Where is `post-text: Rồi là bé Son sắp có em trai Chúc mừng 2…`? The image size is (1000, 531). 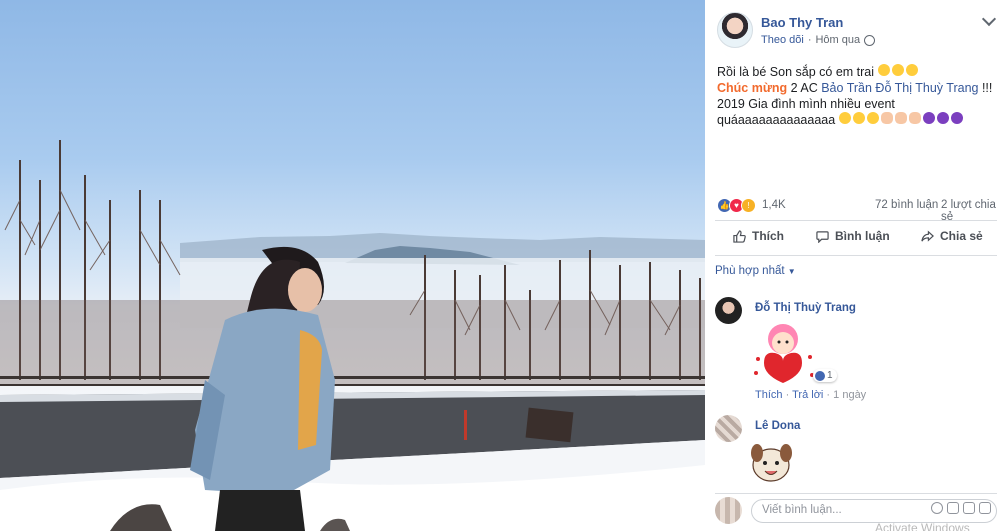
post-text: Rồi là bé Son sắp có em trai Chúc mừng 2… is located at coordinates (856, 96).